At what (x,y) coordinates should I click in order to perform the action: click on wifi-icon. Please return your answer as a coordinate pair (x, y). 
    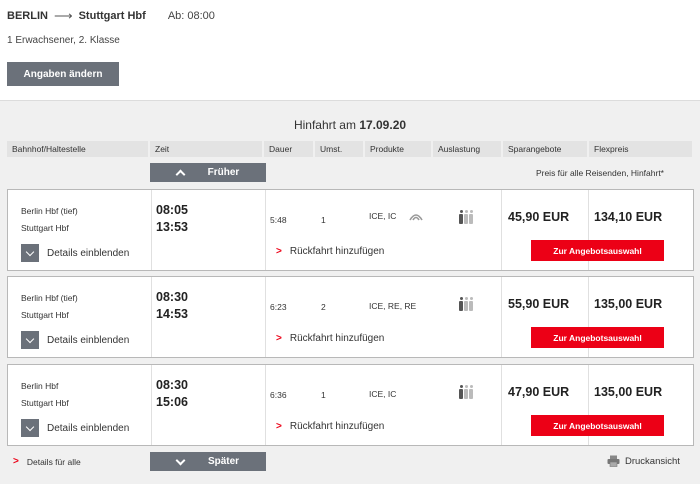
    Looking at the image, I should click on (416, 217).